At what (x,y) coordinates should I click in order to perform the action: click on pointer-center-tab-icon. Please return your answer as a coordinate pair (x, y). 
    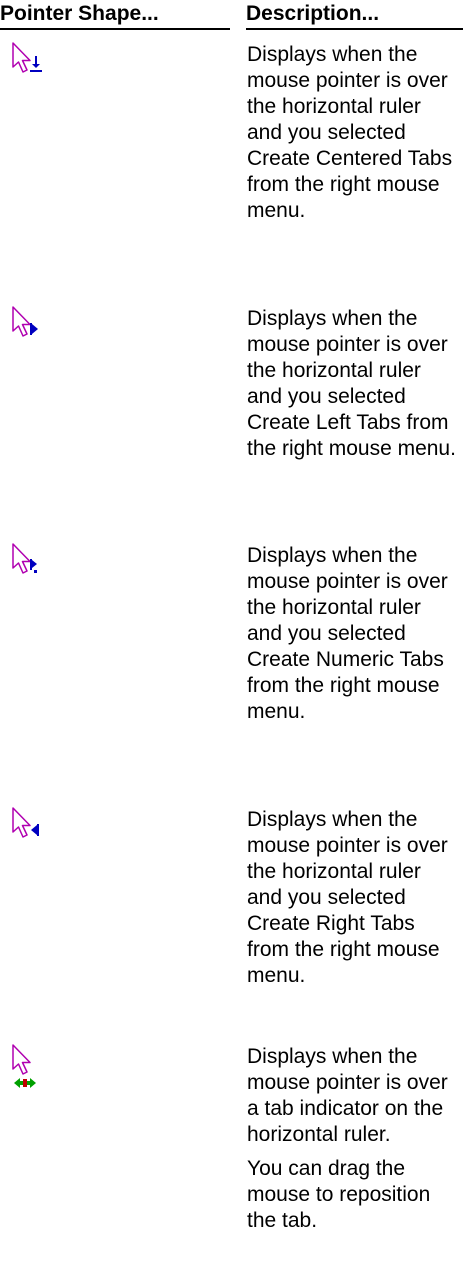
    Looking at the image, I should click on (27, 57).